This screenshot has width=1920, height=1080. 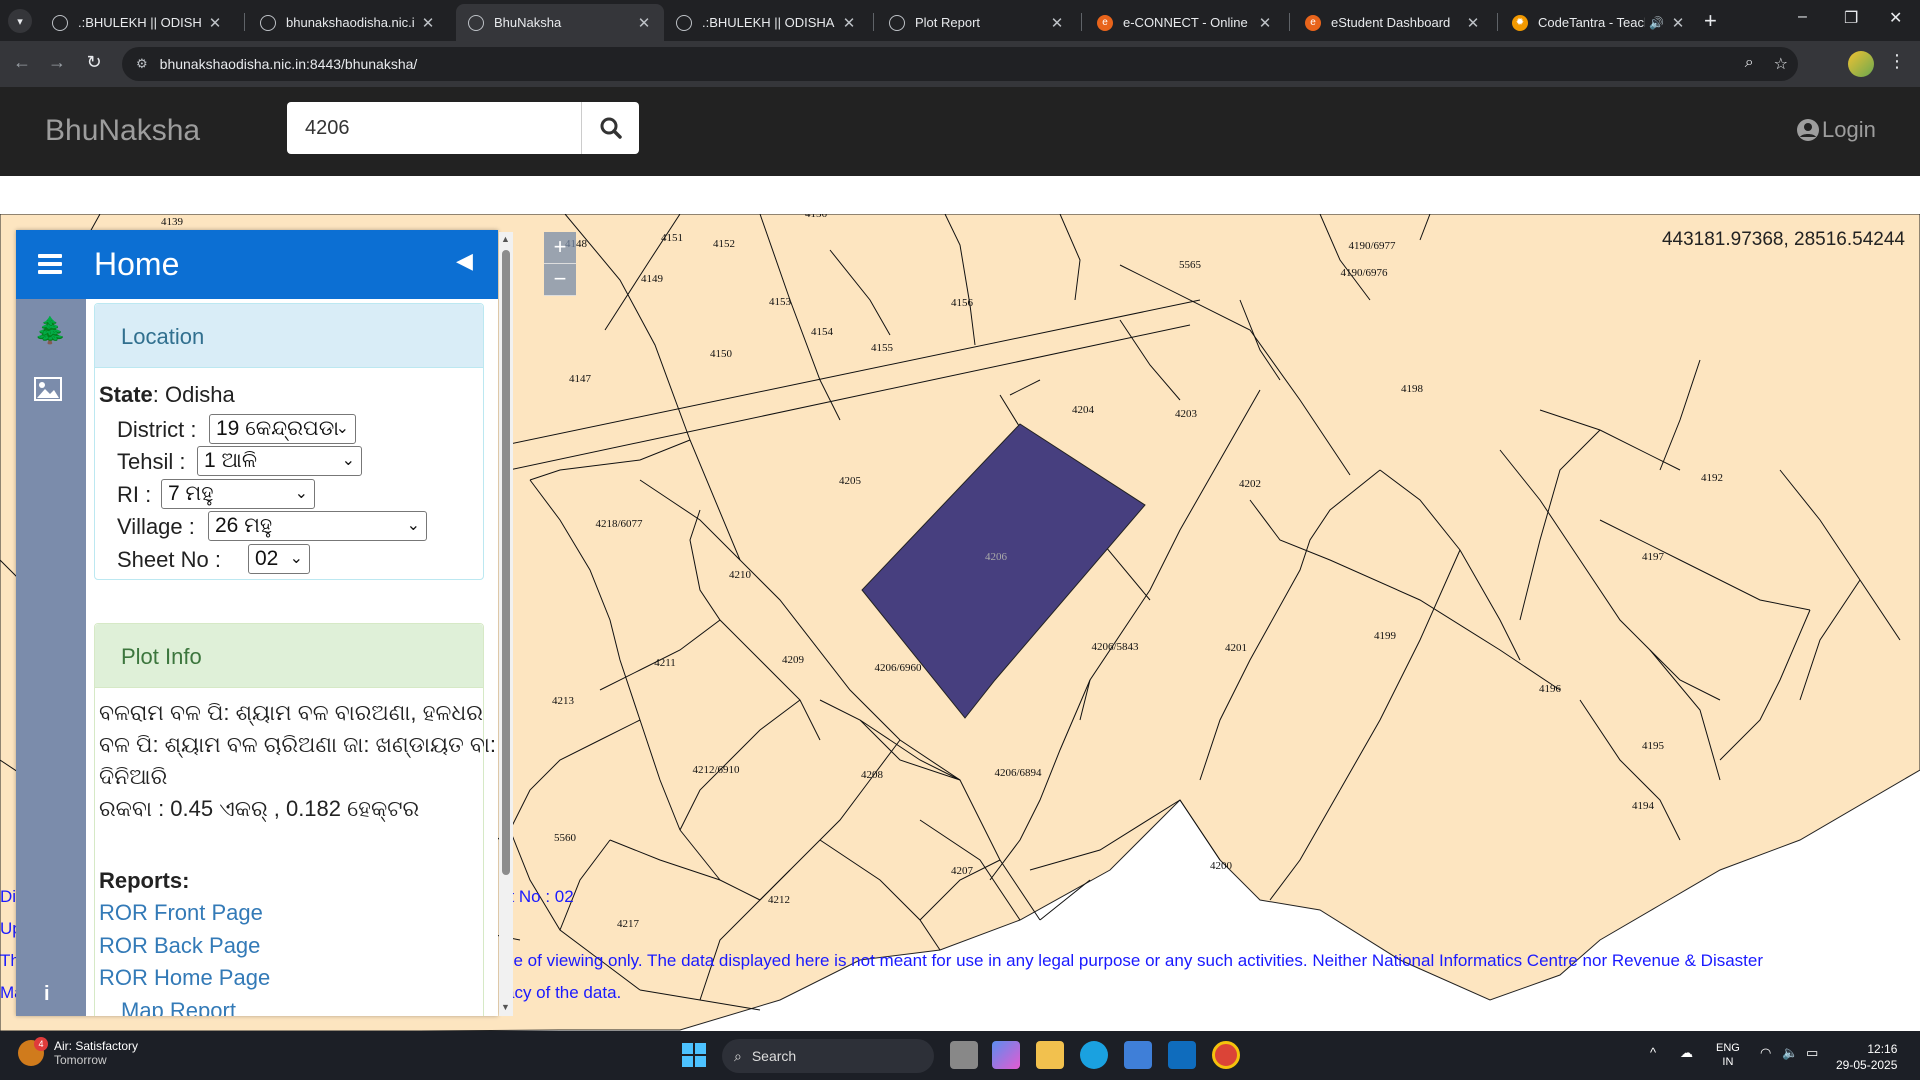 I want to click on copilot-icon, so click(x=1006, y=1055).